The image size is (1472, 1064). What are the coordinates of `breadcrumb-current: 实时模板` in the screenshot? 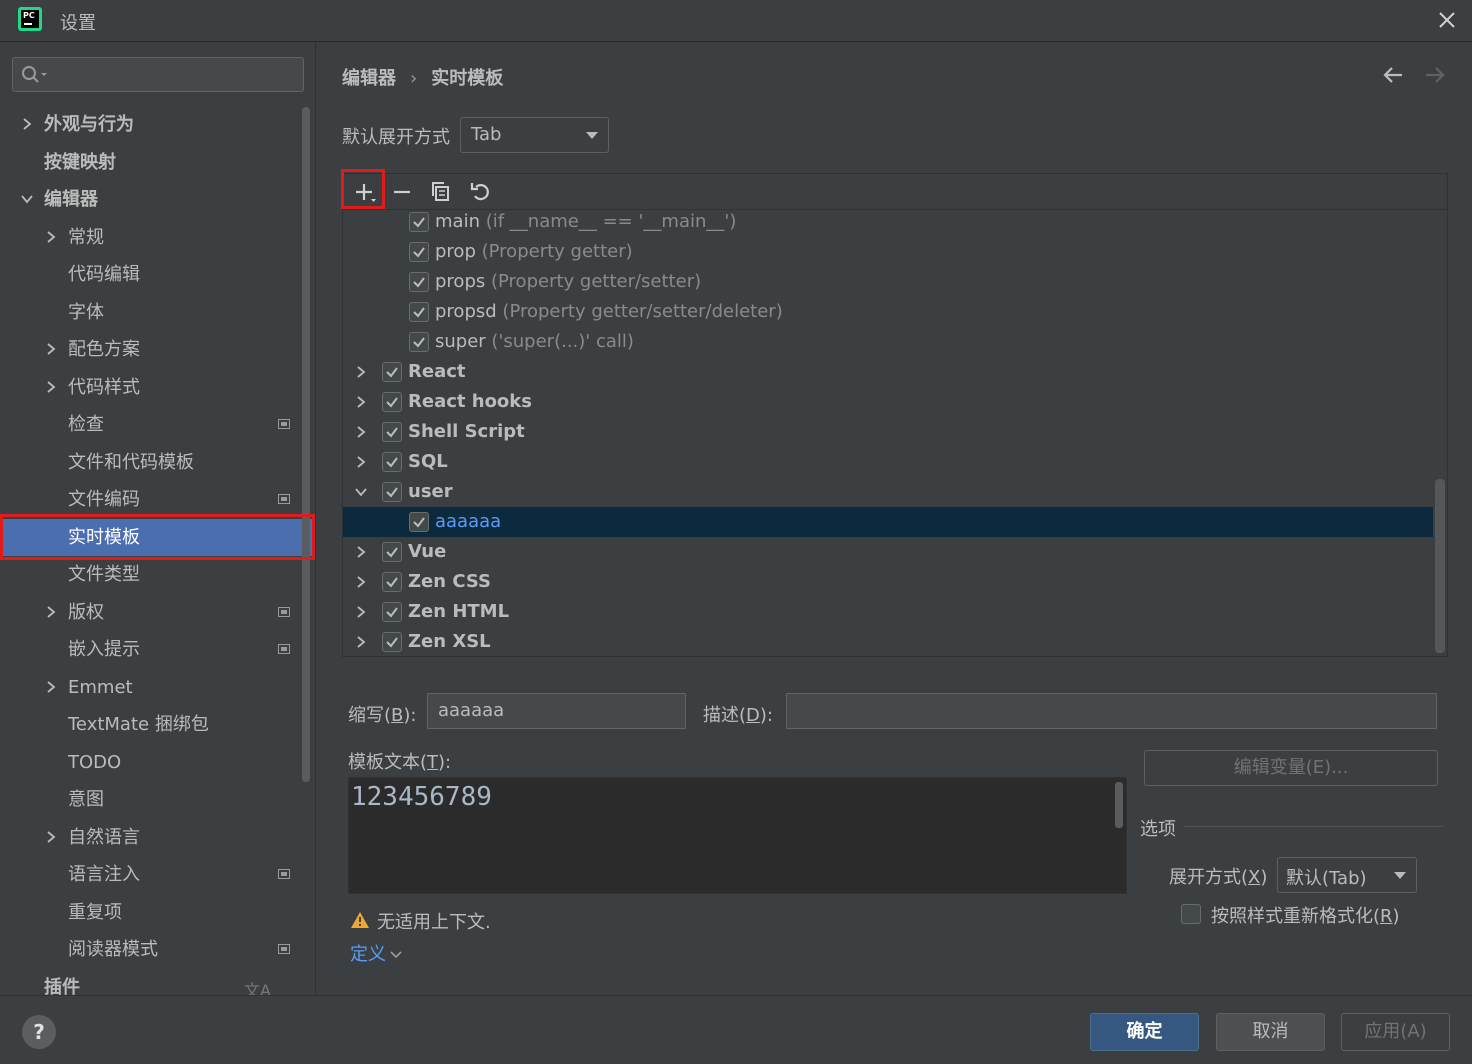 It's located at (467, 78).